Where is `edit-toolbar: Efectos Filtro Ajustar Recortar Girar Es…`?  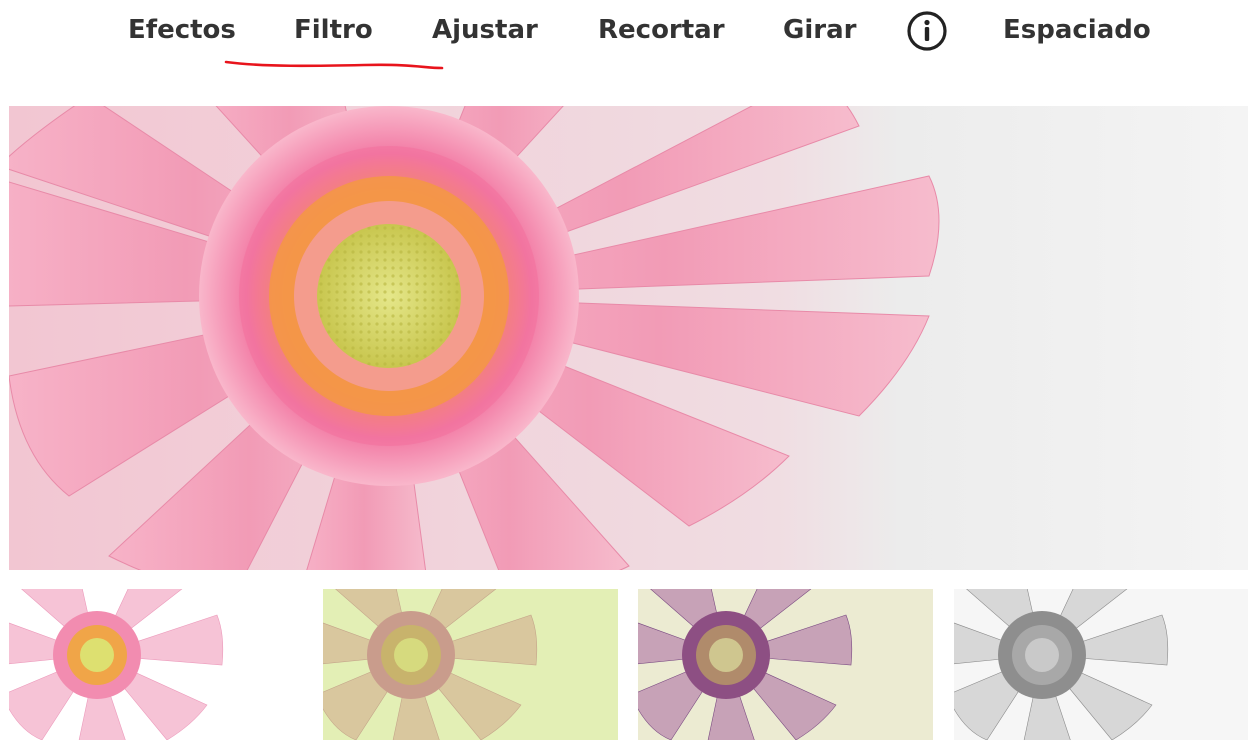 edit-toolbar: Efectos Filtro Ajustar Recortar Girar Es… is located at coordinates (624, 40).